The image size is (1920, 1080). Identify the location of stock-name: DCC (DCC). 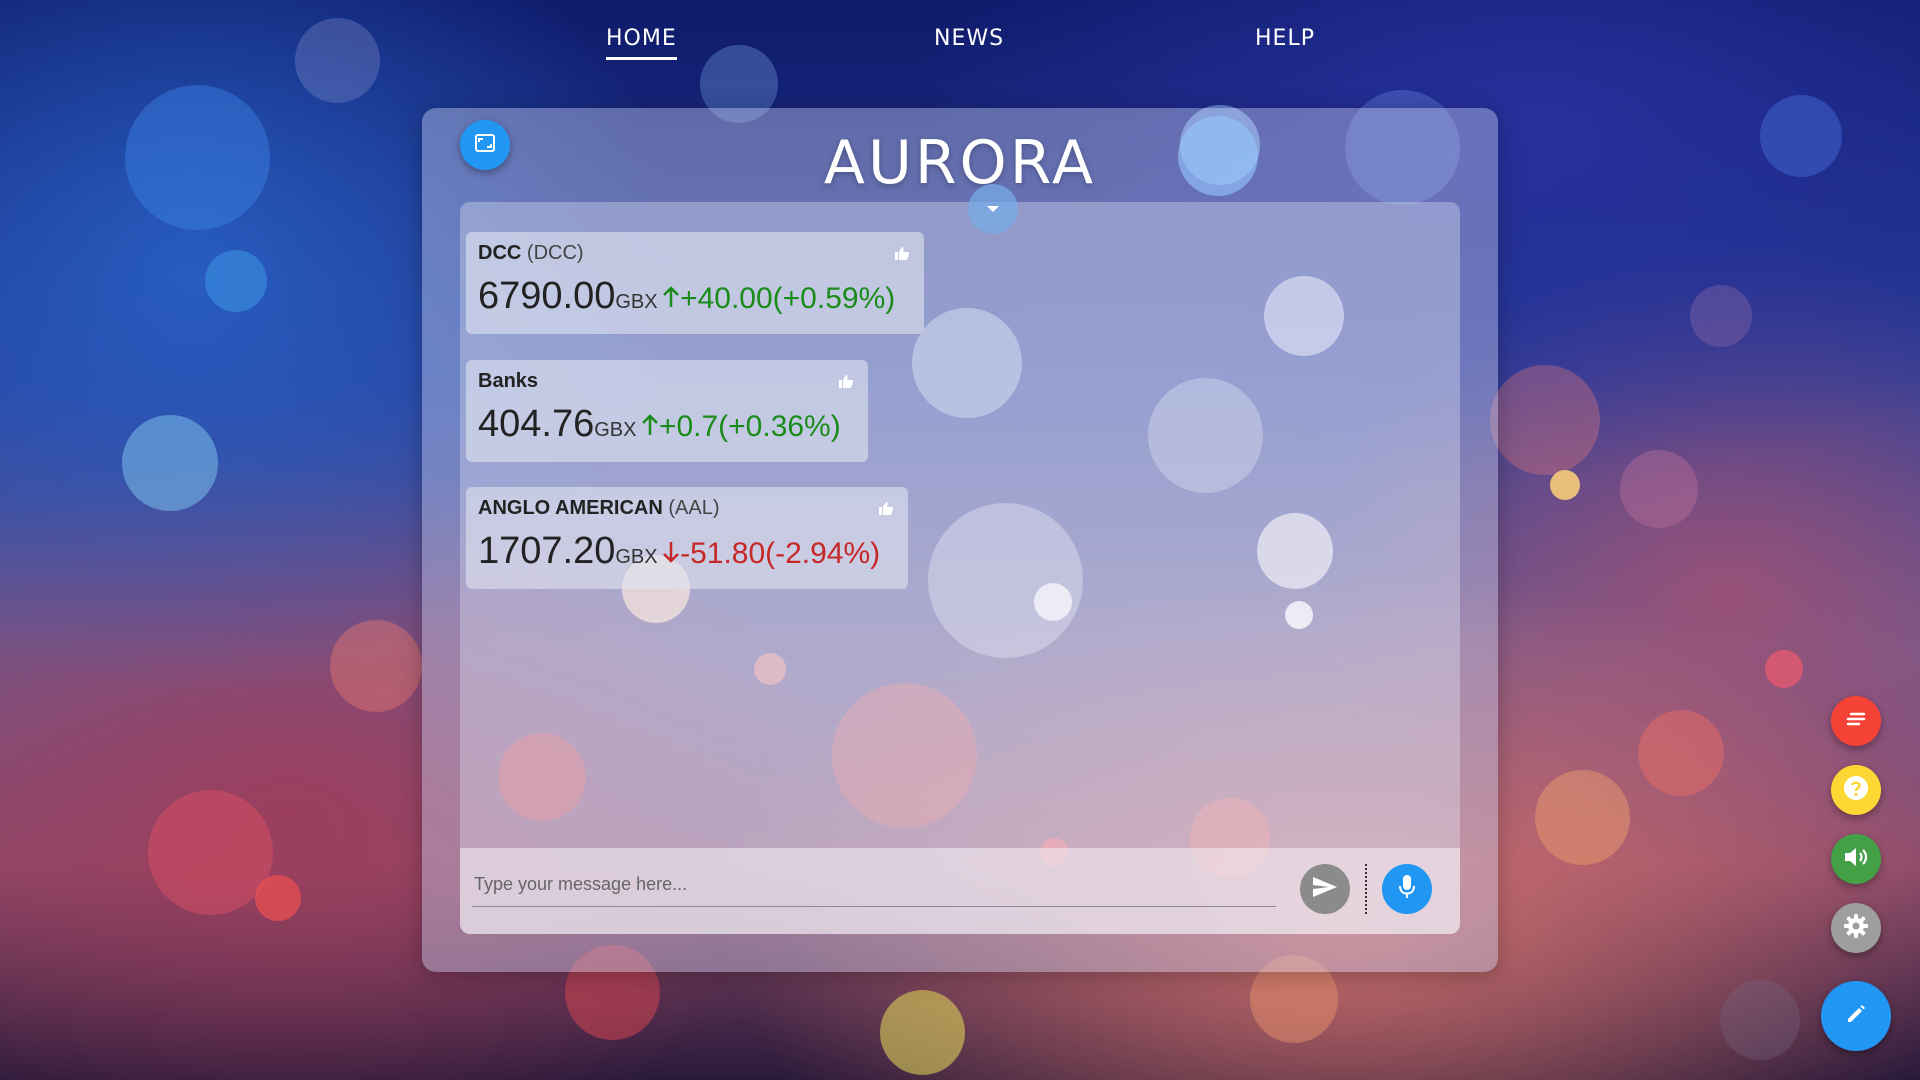
(531, 253).